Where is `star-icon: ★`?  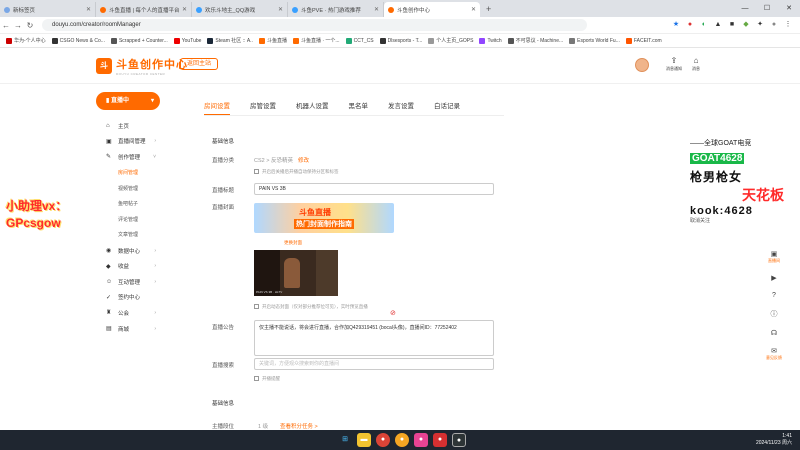 star-icon: ★ is located at coordinates (676, 25).